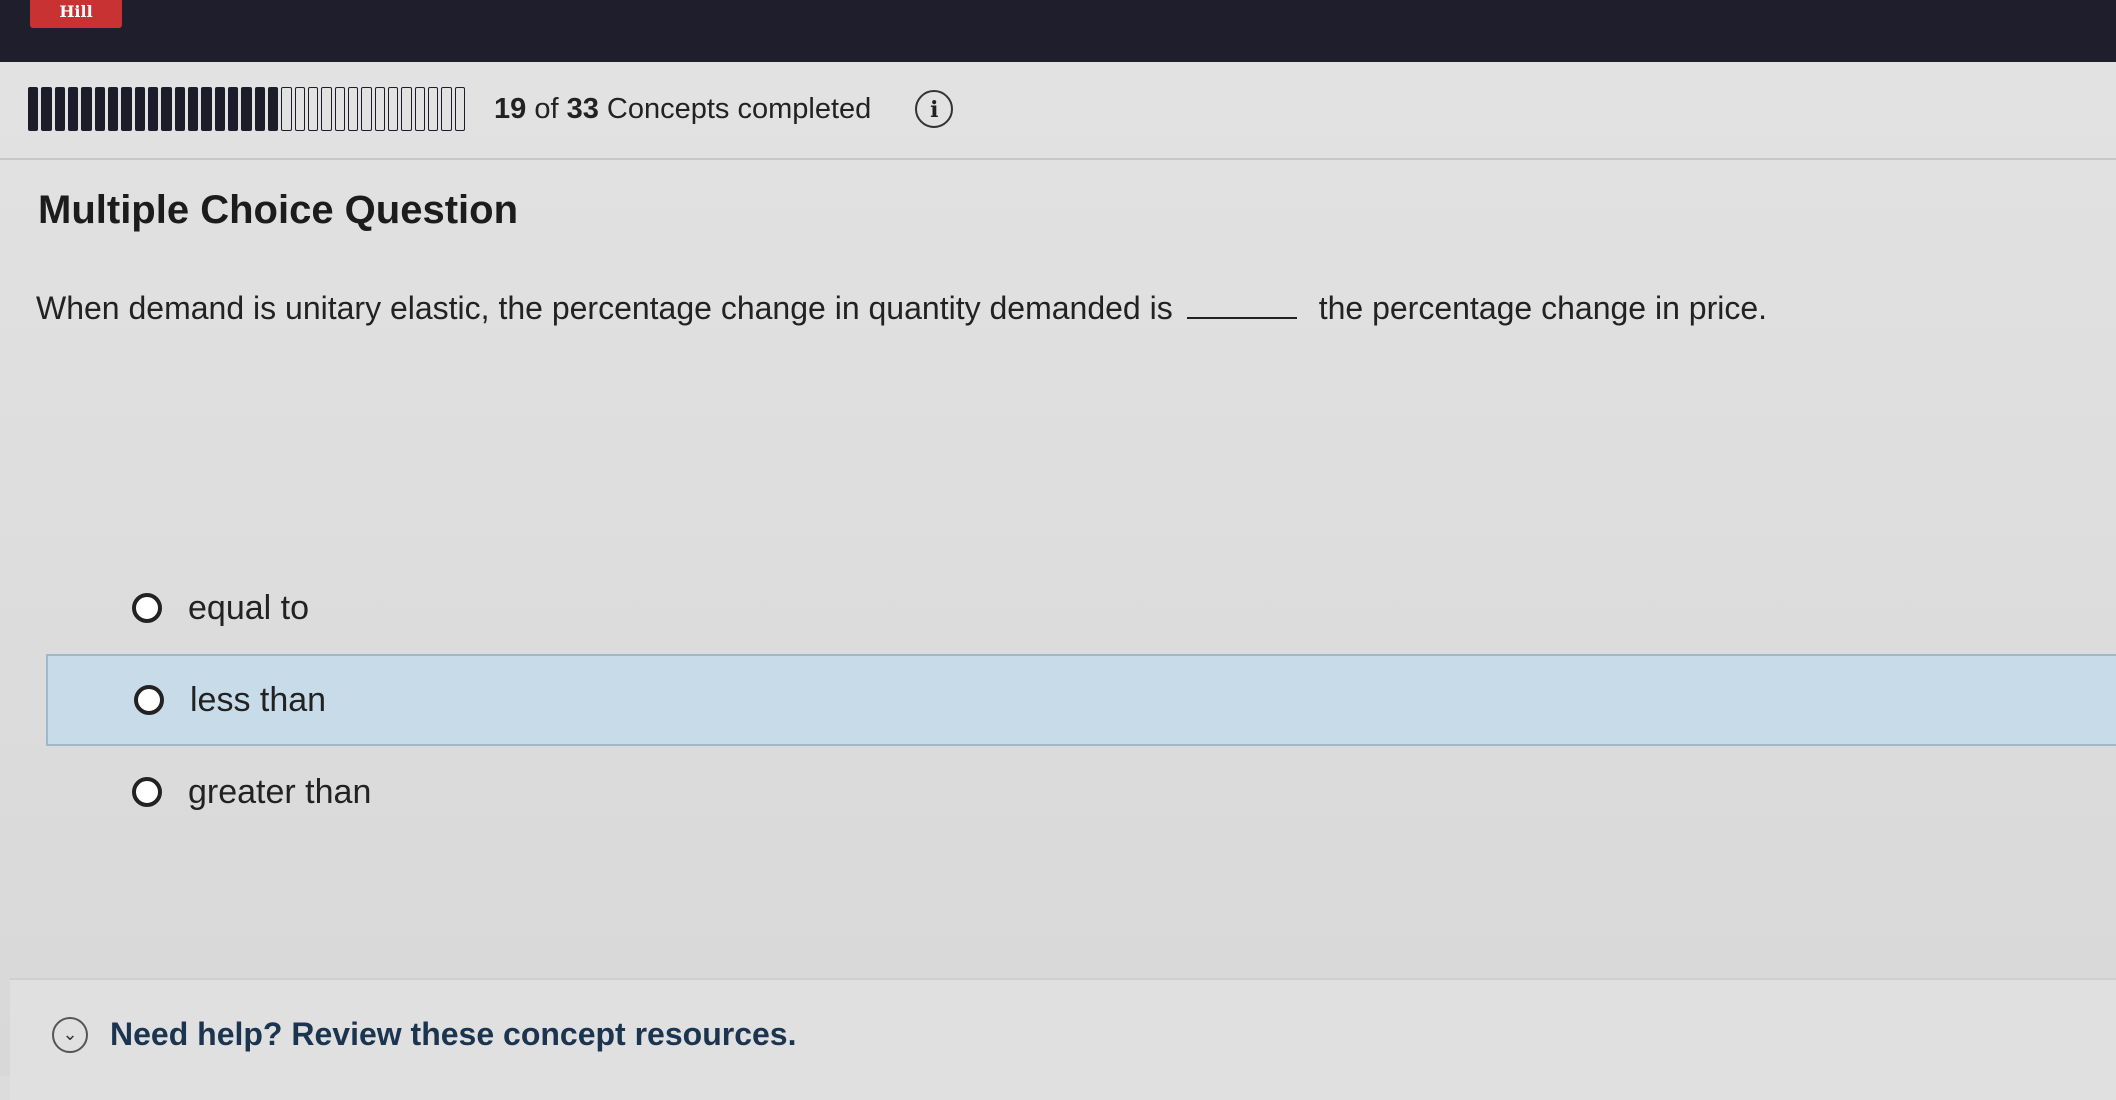 This screenshot has width=2116, height=1100. Describe the element at coordinates (1081, 792) in the screenshot. I see `option-greater-than: greater than` at that location.